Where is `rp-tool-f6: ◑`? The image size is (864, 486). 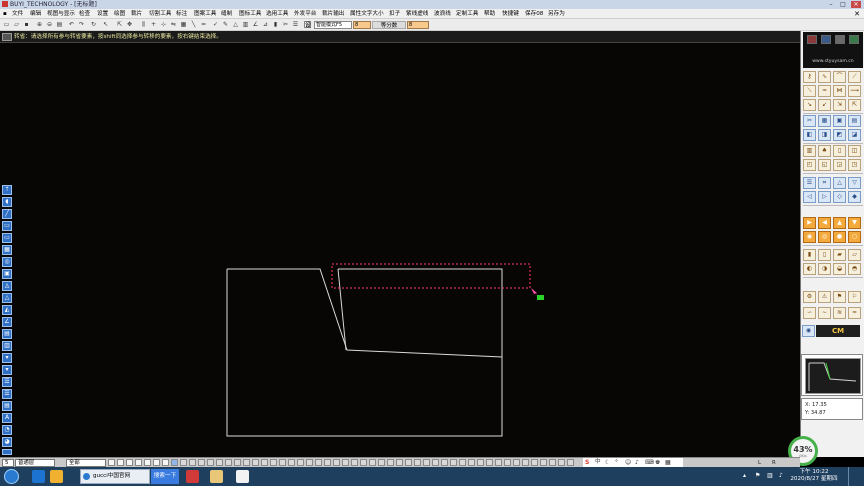
rp-tool-f6: ◑ is located at coordinates (824, 269).